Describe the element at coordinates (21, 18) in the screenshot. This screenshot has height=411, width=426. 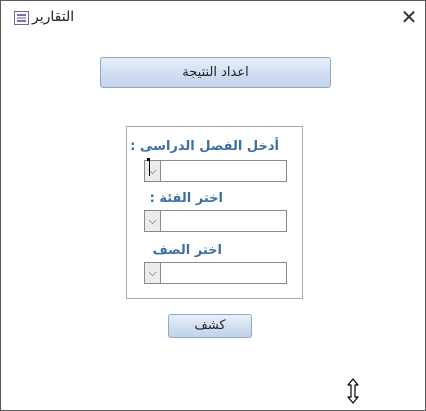
I see `report-icon` at that location.